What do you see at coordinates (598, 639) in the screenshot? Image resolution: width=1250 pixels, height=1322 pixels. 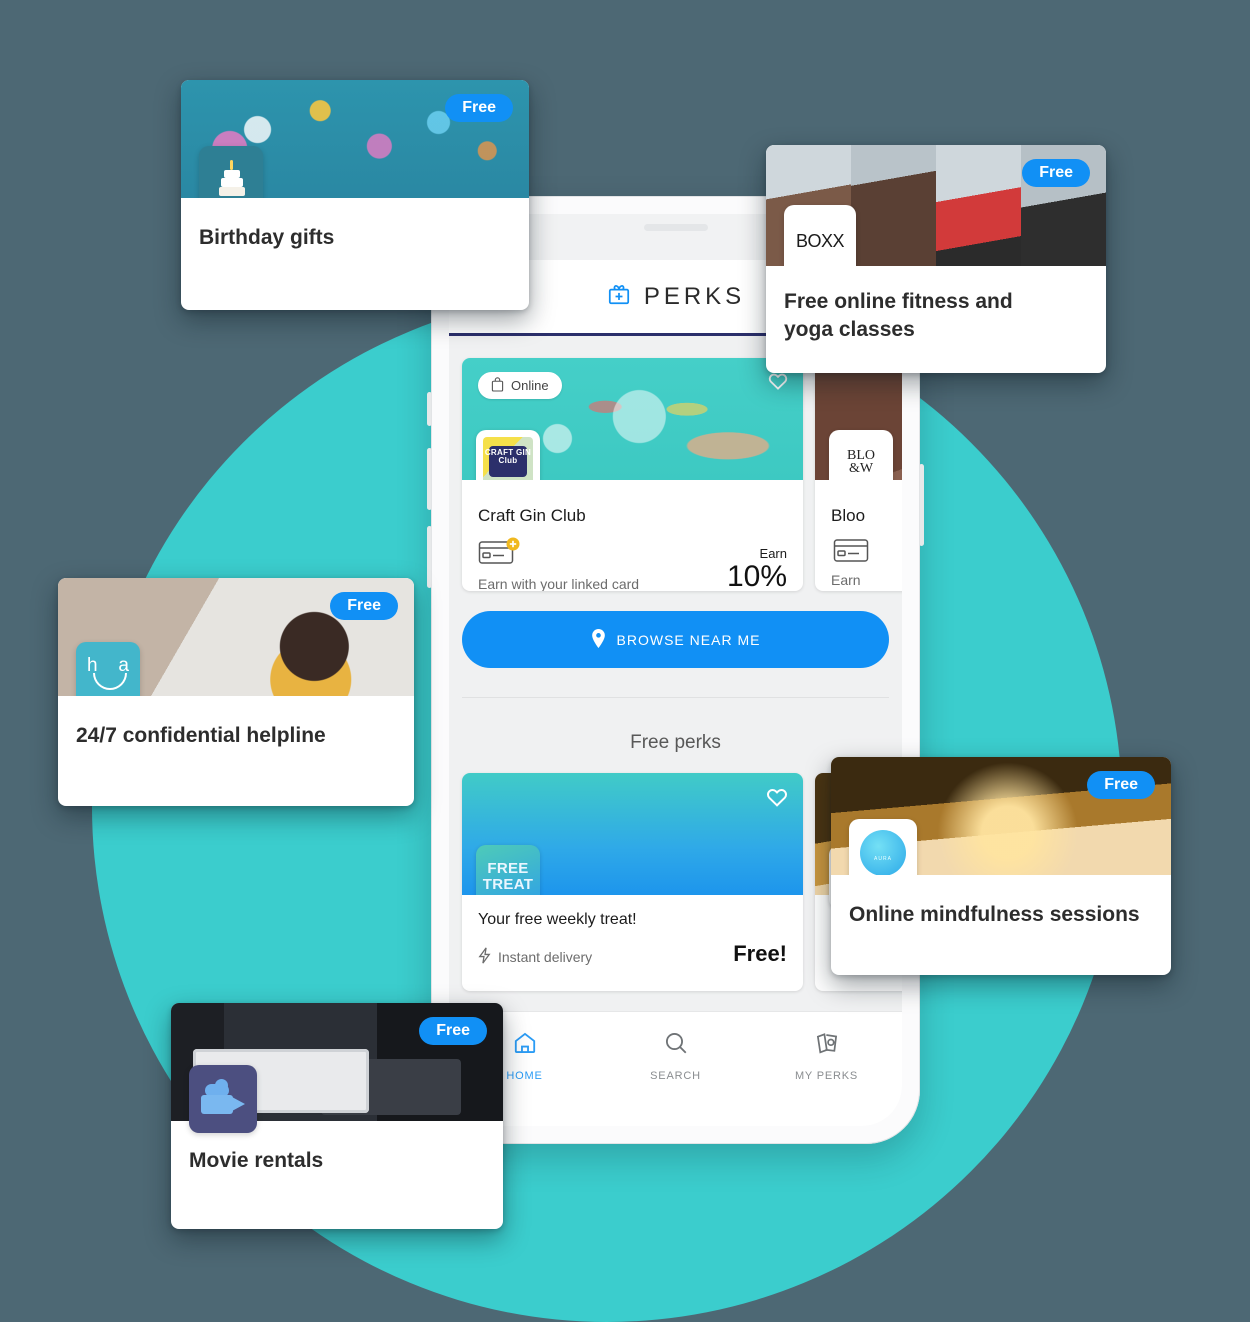 I see `location-pin-icon` at bounding box center [598, 639].